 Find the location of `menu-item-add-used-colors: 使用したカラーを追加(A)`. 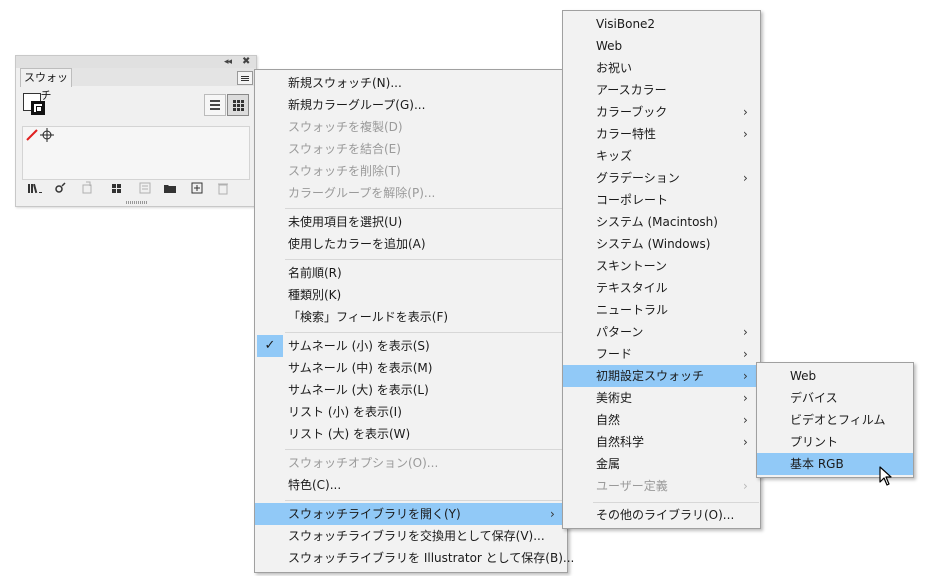

menu-item-add-used-colors: 使用したカラーを追加(A) is located at coordinates (411, 244).